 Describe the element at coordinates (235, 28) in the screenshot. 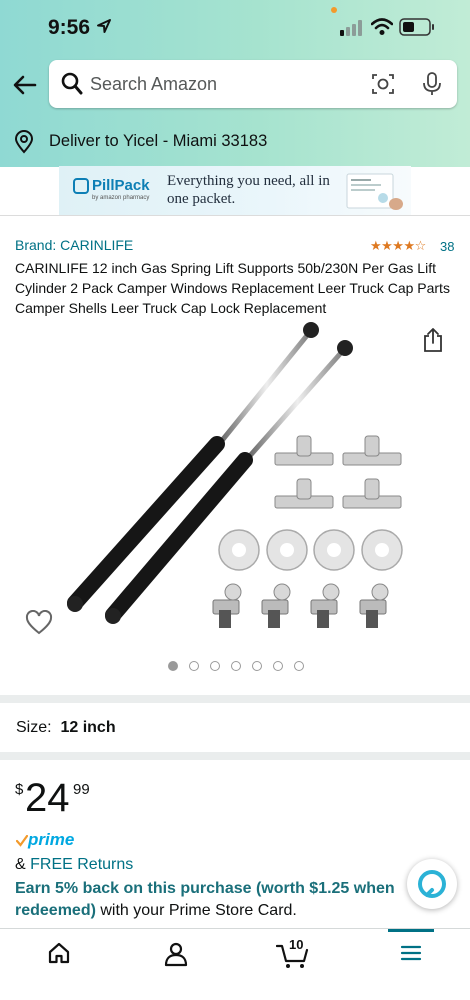

I see `status-bar: 9:56` at that location.